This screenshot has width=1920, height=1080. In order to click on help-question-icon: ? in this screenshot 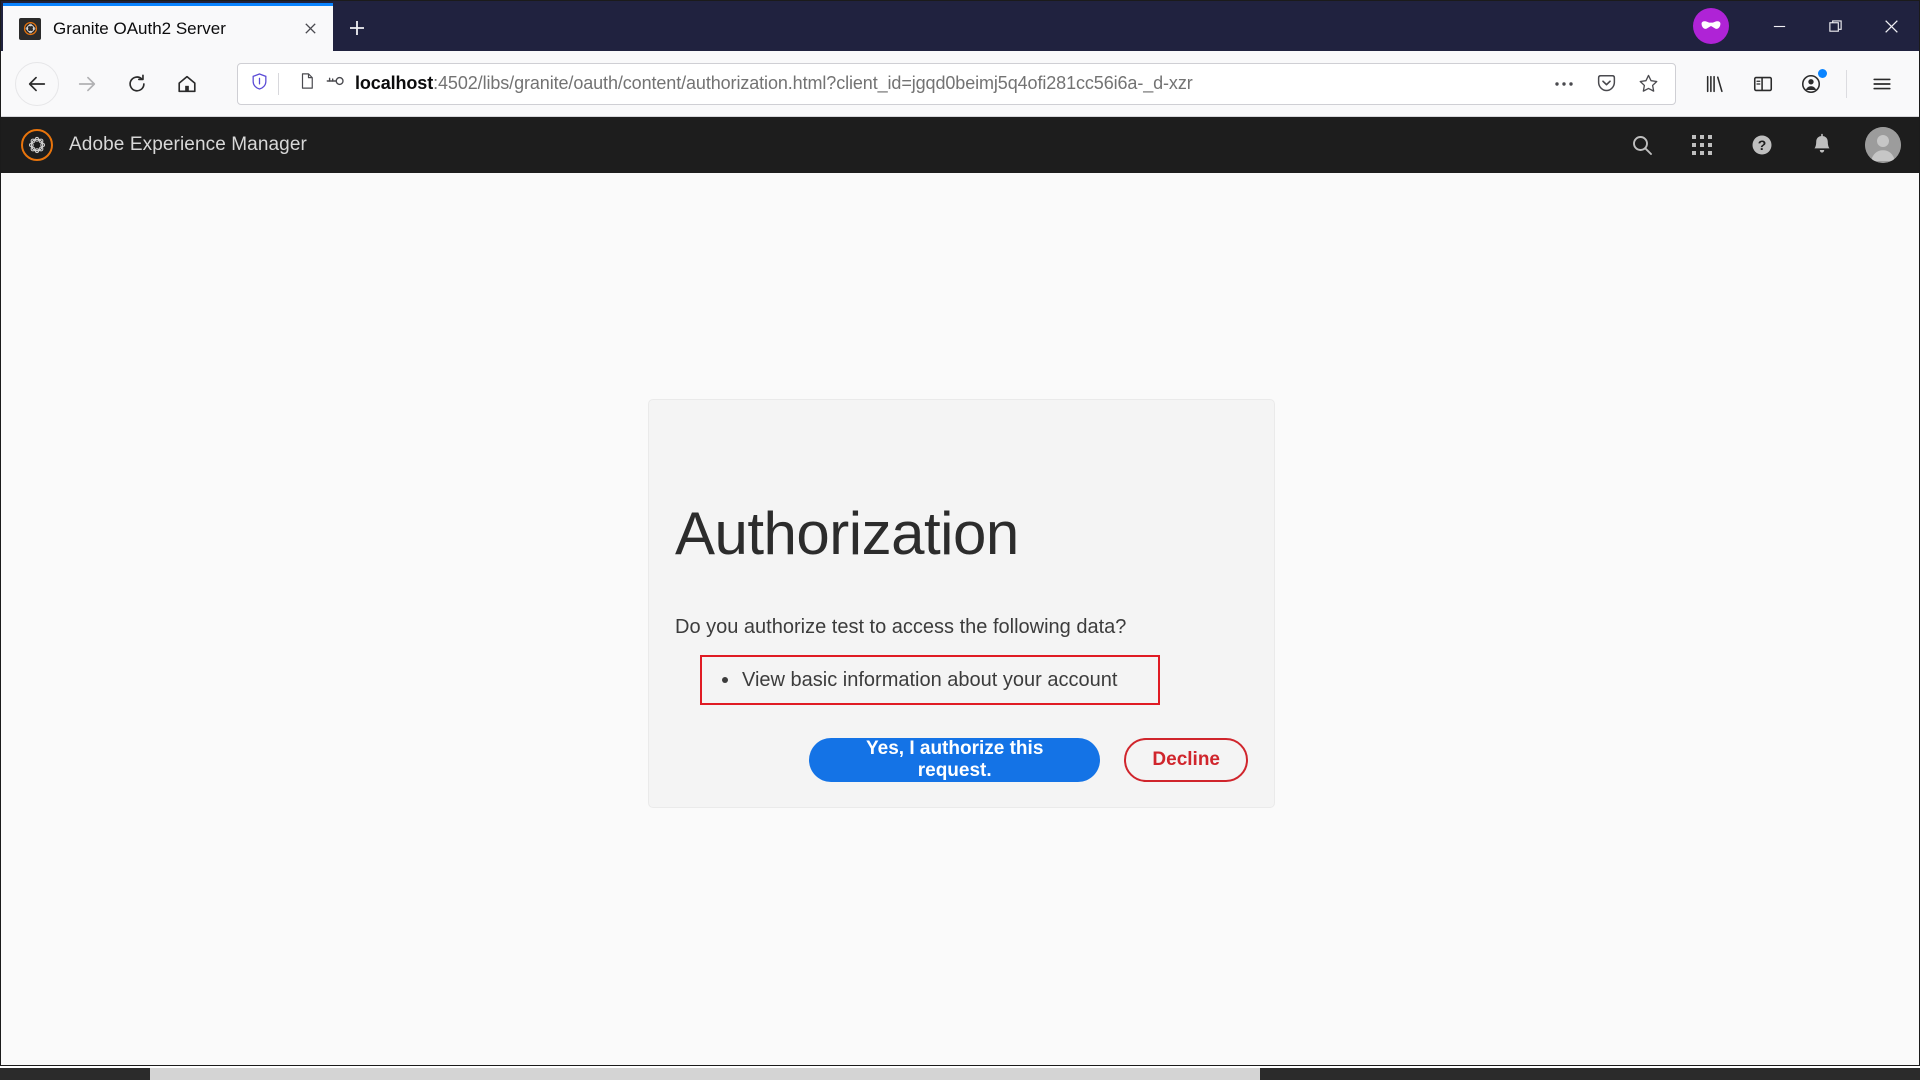, I will do `click(1762, 145)`.